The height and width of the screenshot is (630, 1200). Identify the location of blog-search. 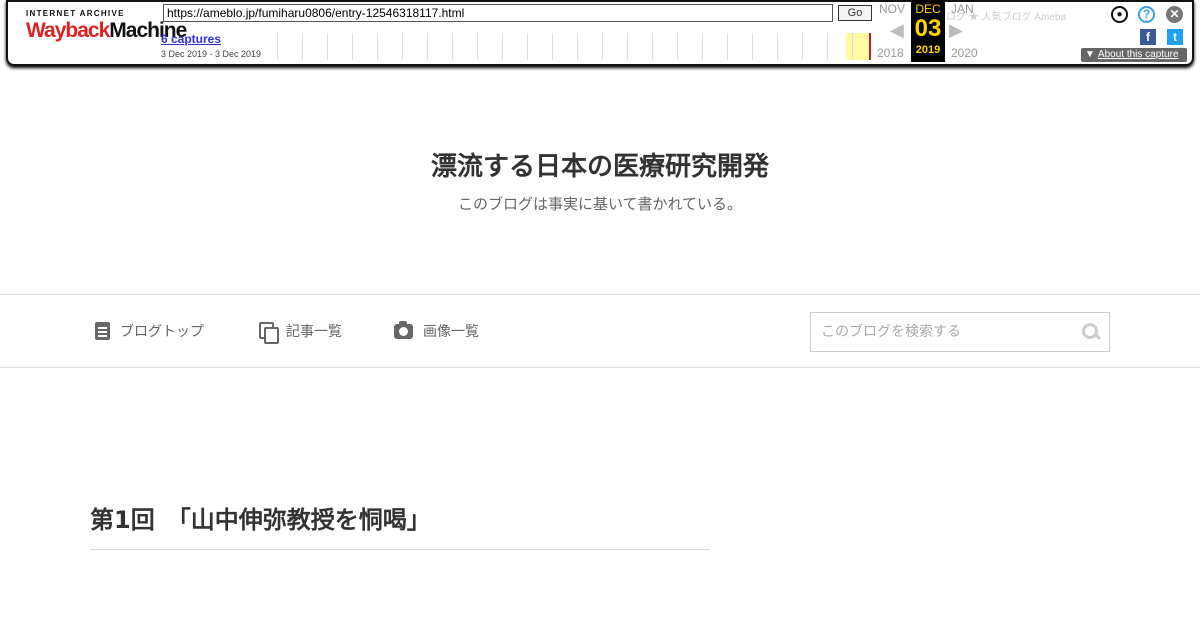
(960, 332).